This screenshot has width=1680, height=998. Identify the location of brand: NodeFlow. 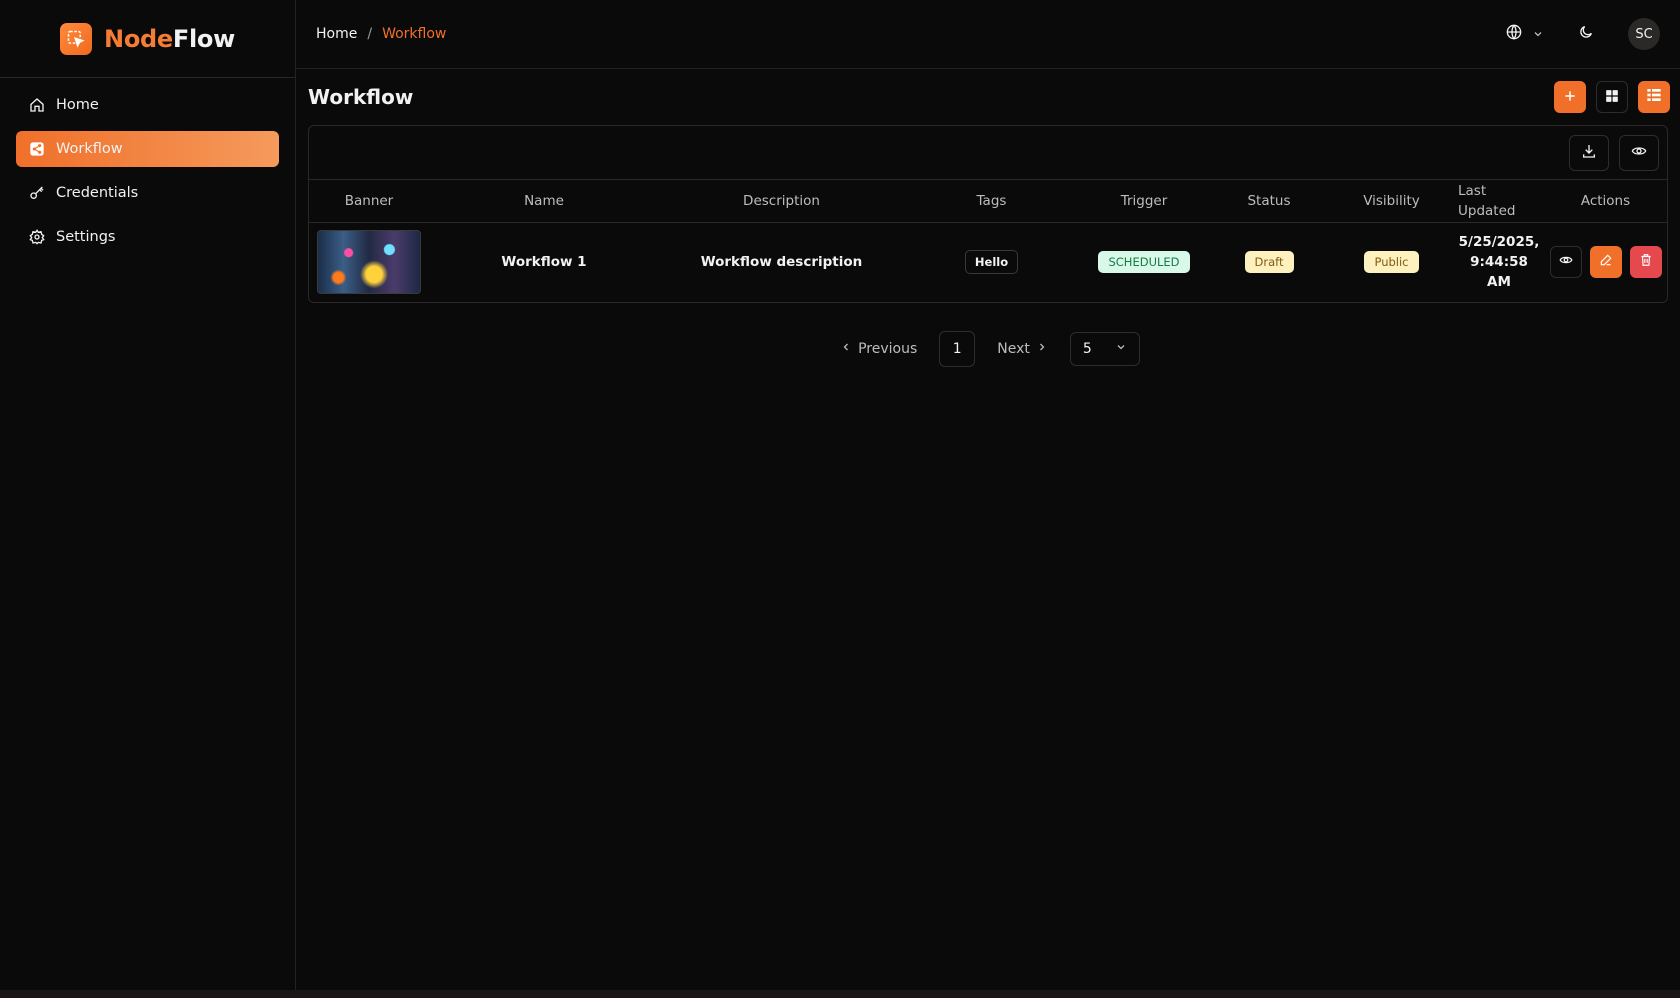
(147, 39).